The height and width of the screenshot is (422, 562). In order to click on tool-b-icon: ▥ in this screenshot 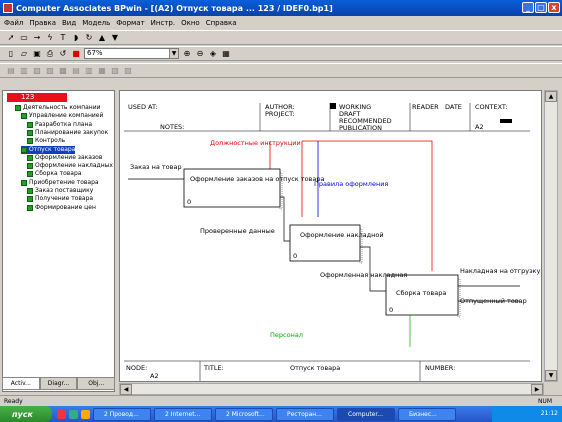, I will do `click(24, 71)`.